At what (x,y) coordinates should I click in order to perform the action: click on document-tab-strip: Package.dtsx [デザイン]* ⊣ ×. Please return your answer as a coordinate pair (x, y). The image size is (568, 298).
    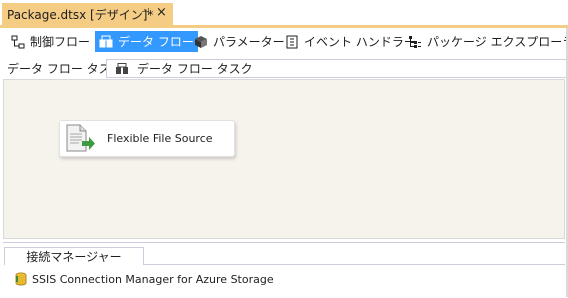
    Looking at the image, I should click on (284, 14).